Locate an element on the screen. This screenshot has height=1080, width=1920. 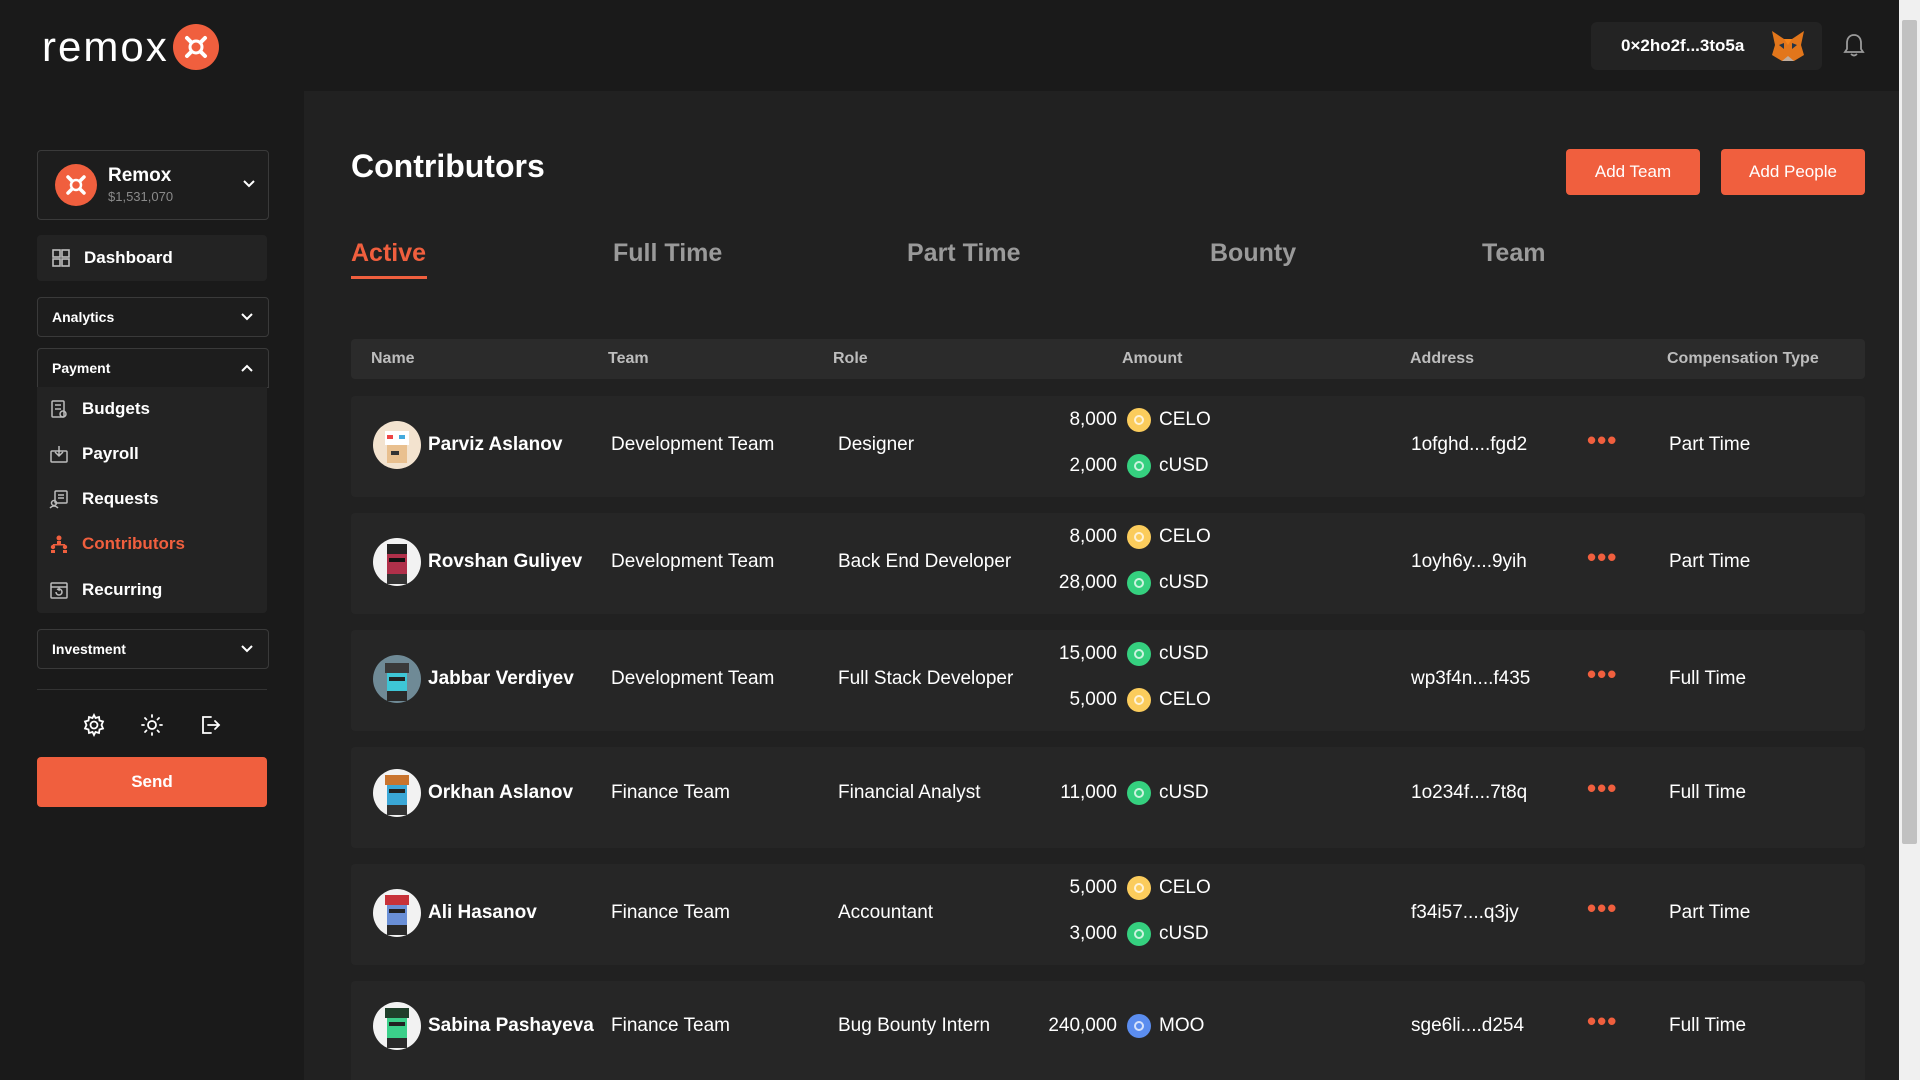
amount-line: 11,000 cUSD is located at coordinates (1083, 793).